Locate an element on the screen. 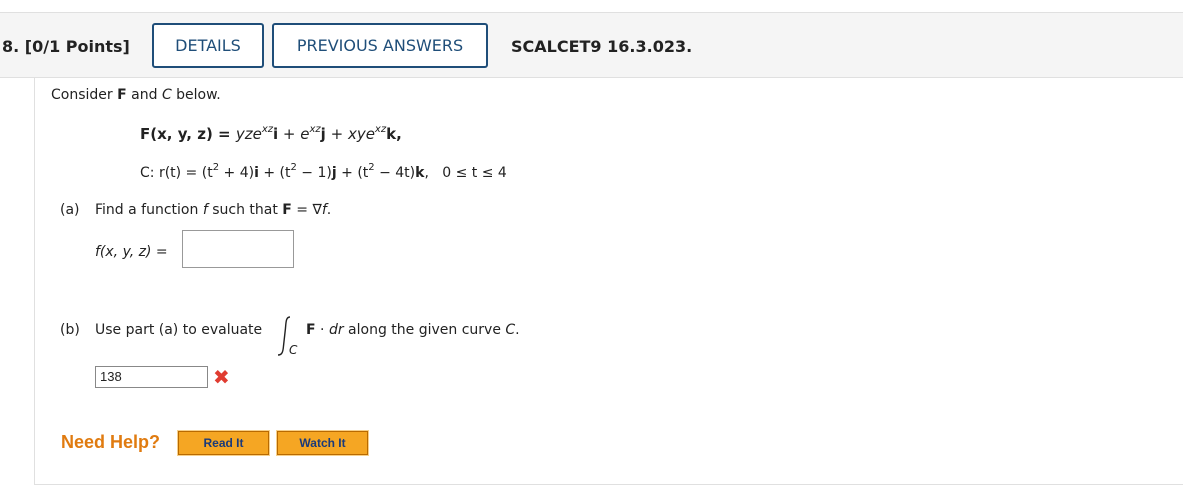 This screenshot has width=1183, height=495. part-b-answer-input: 138 is located at coordinates (151, 377).